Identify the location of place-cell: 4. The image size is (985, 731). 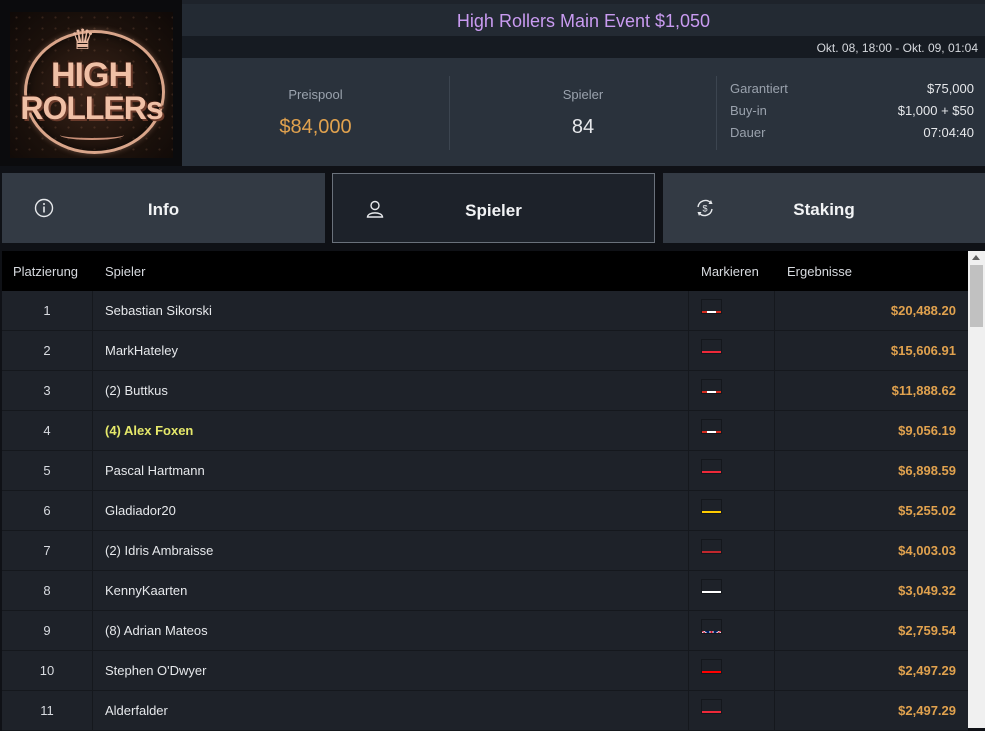
(47, 430).